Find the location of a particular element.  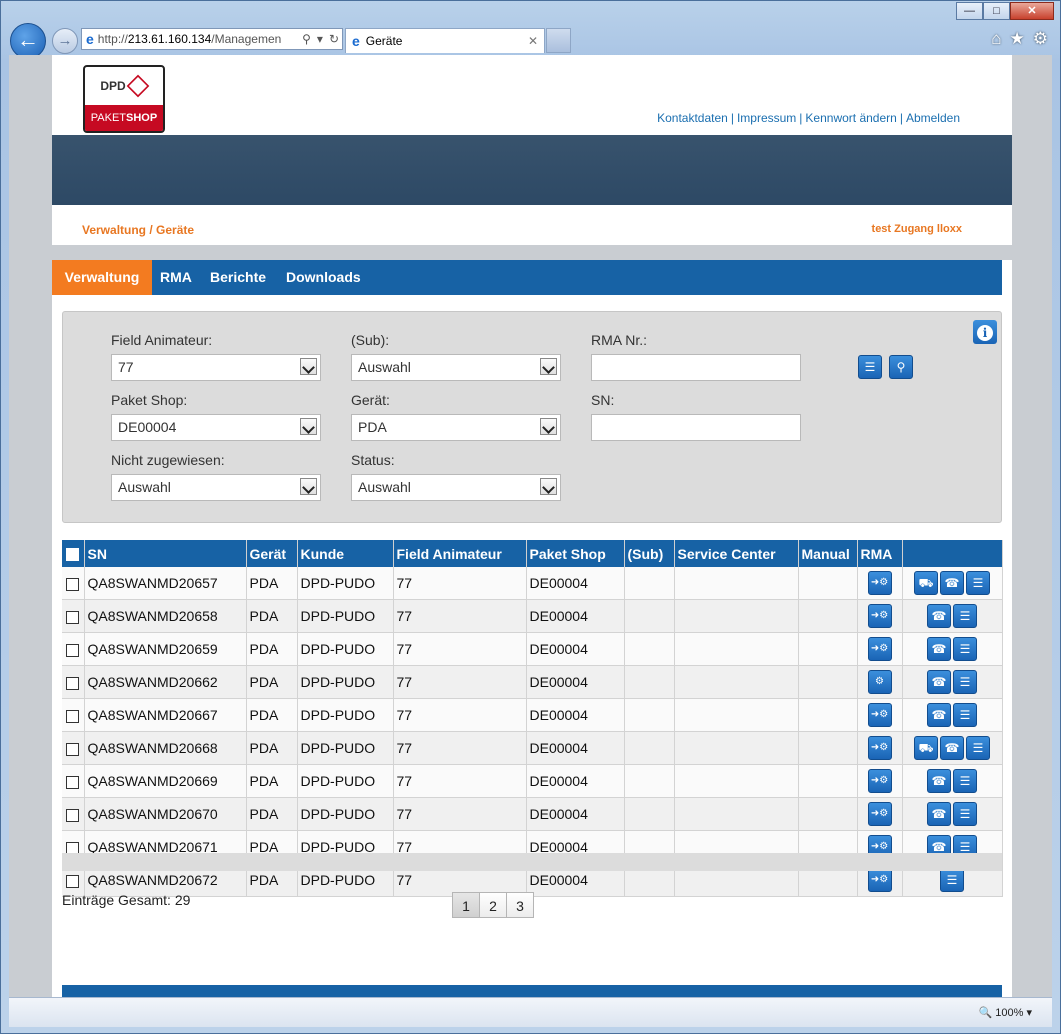

col-sub: (Sub) is located at coordinates (649, 553).